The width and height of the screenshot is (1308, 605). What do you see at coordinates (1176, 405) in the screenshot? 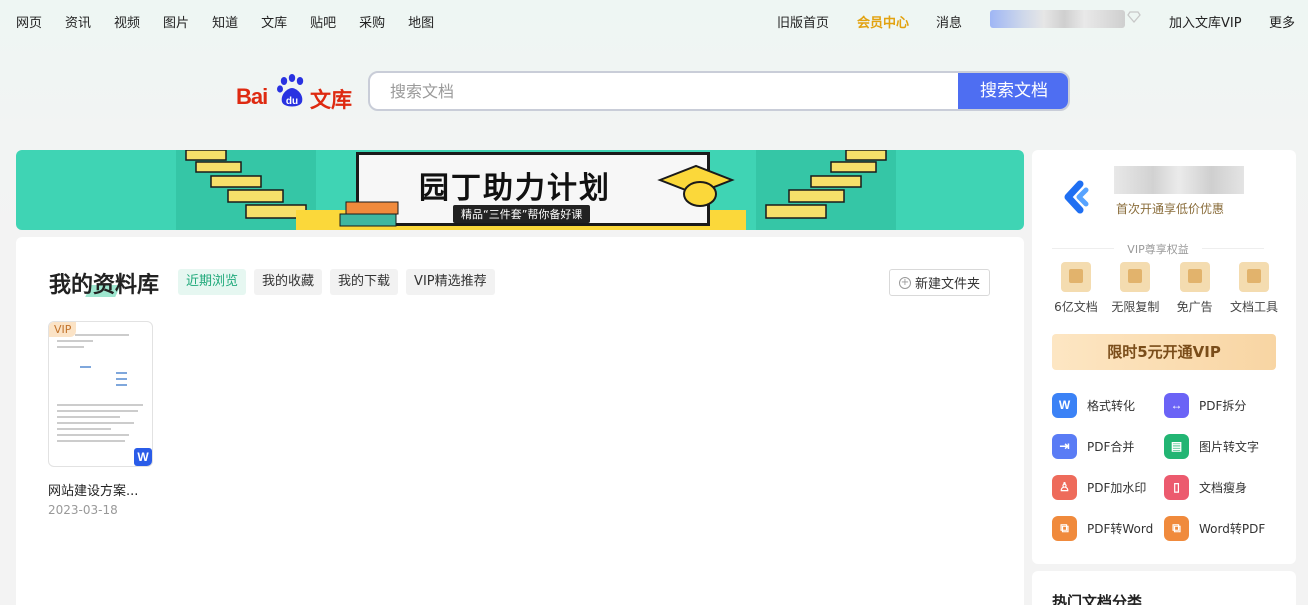
I see `pdf-split-icon: ↔` at bounding box center [1176, 405].